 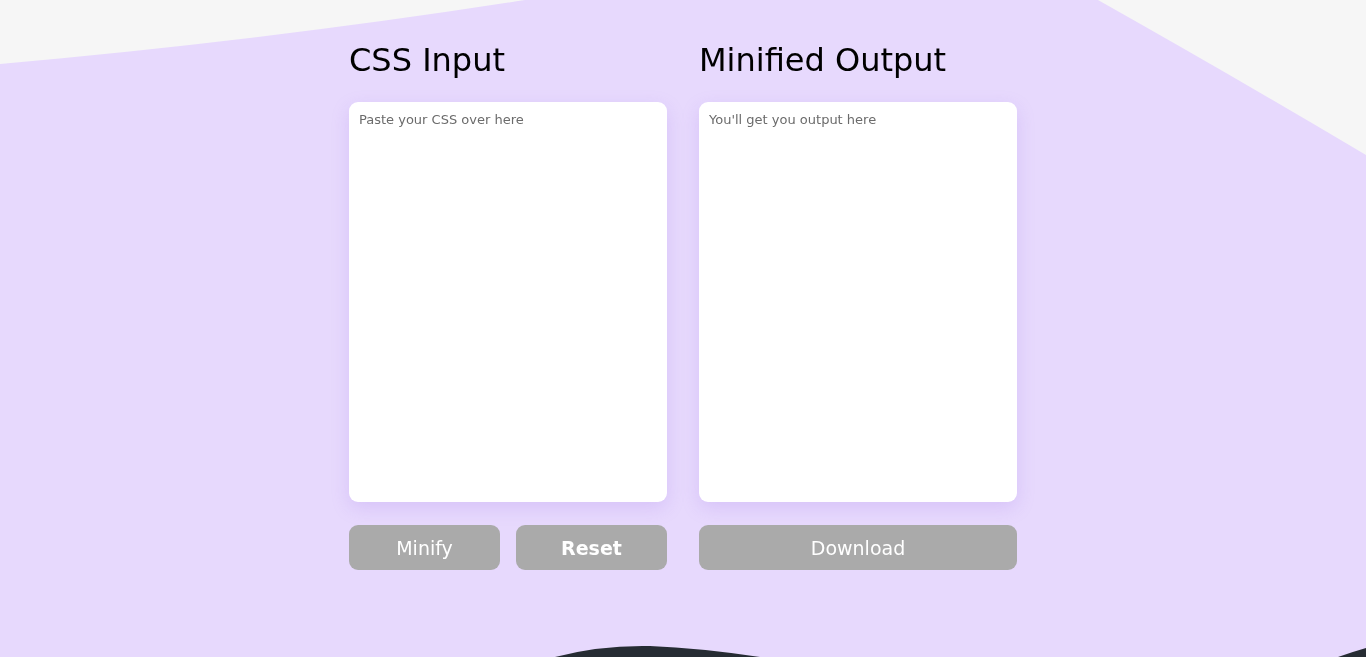 What do you see at coordinates (427, 60) in the screenshot?
I see `panel-title: CSS Input` at bounding box center [427, 60].